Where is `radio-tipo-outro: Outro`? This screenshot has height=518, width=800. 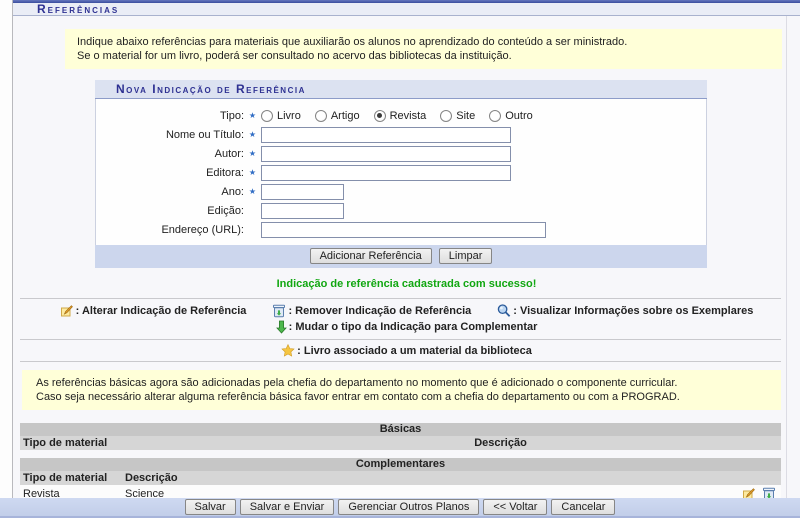
radio-tipo-outro: Outro is located at coordinates (511, 115).